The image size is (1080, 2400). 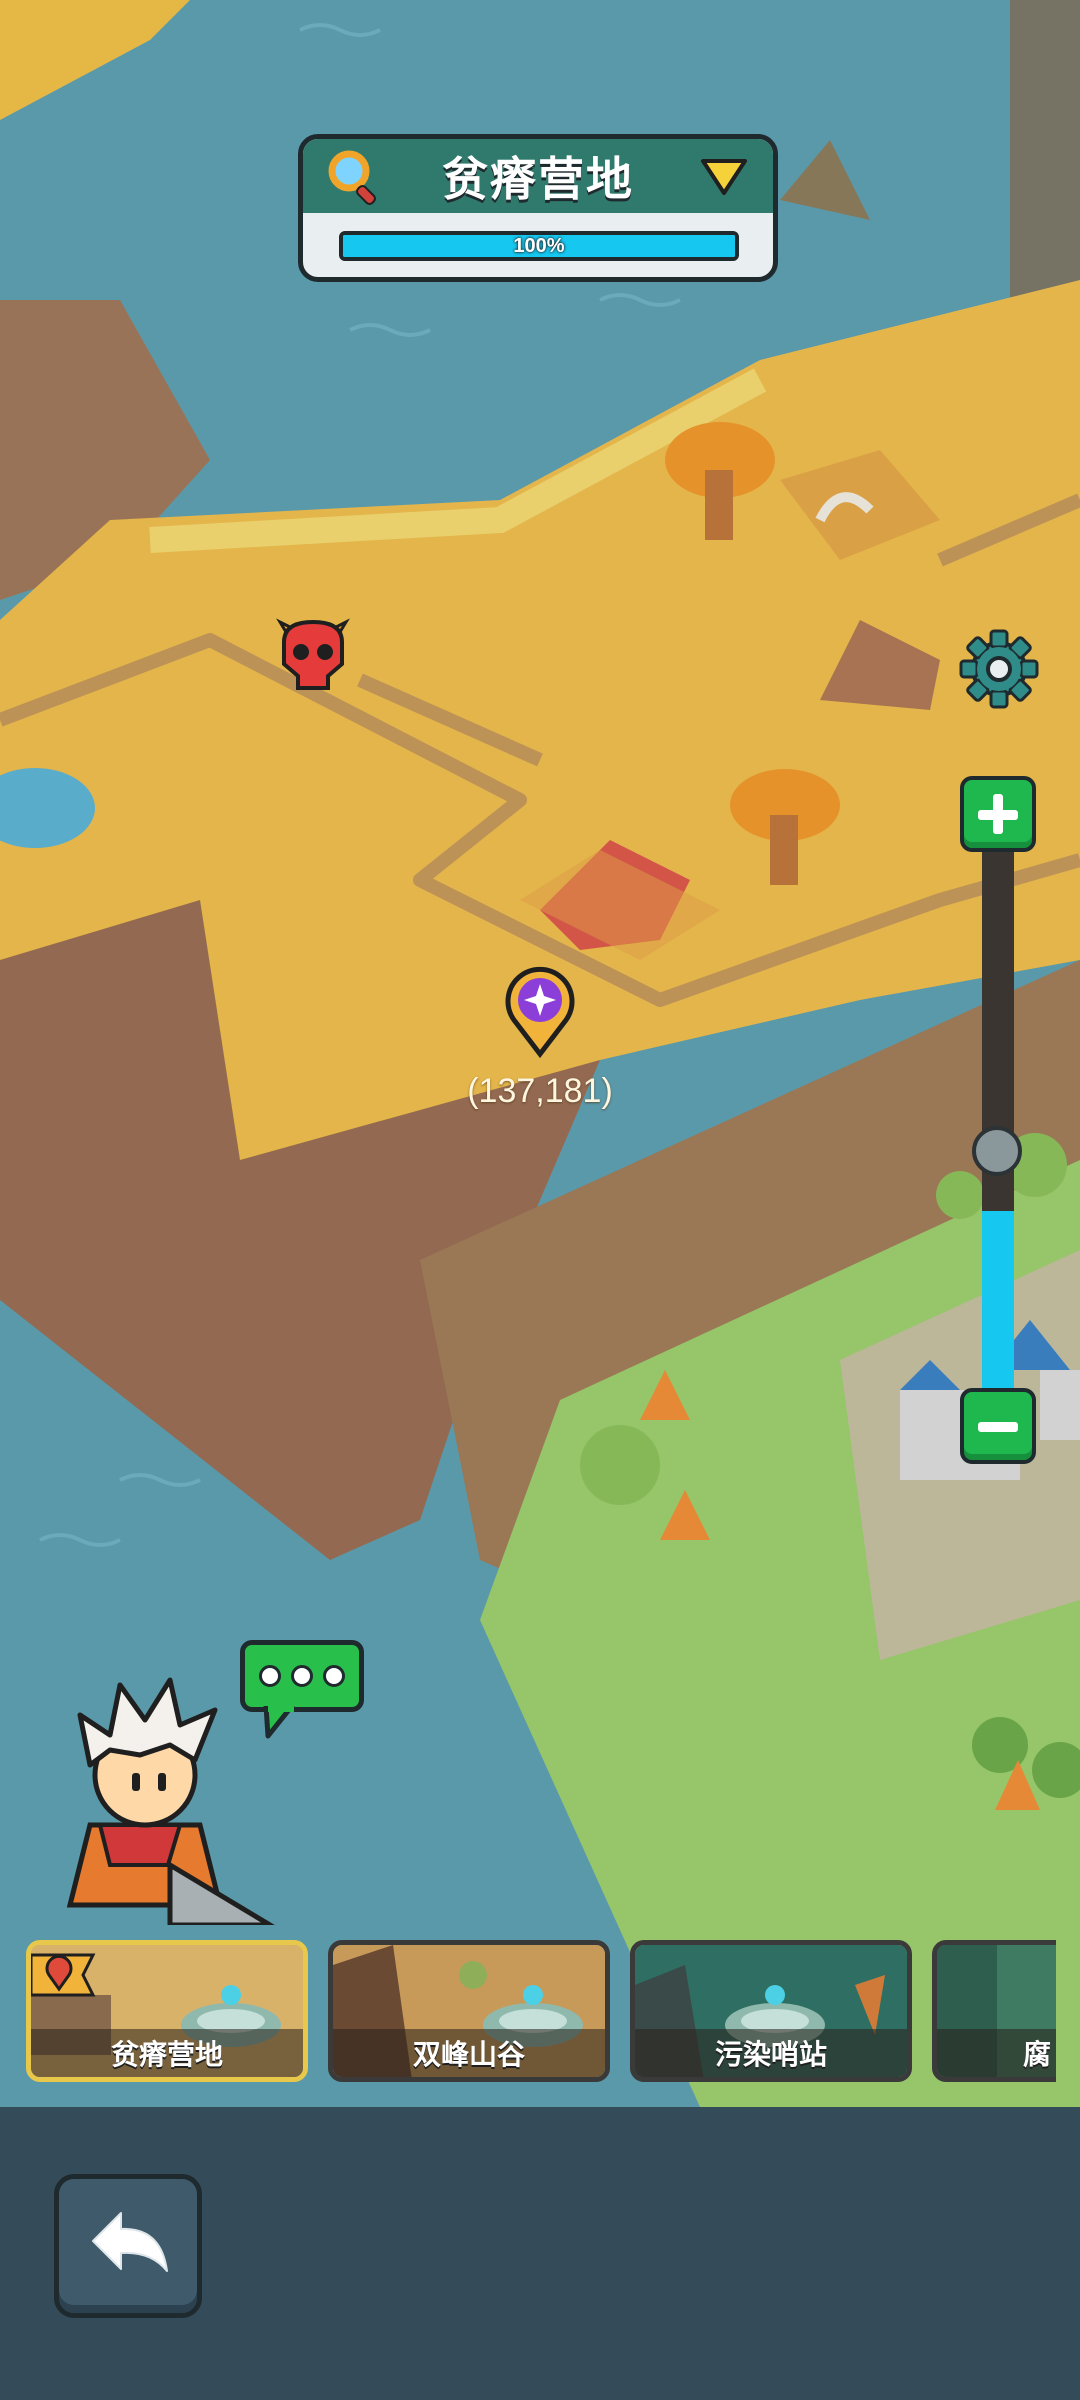 What do you see at coordinates (540, 1091) in the screenshot?
I see `coordinate-label: (137,181)` at bounding box center [540, 1091].